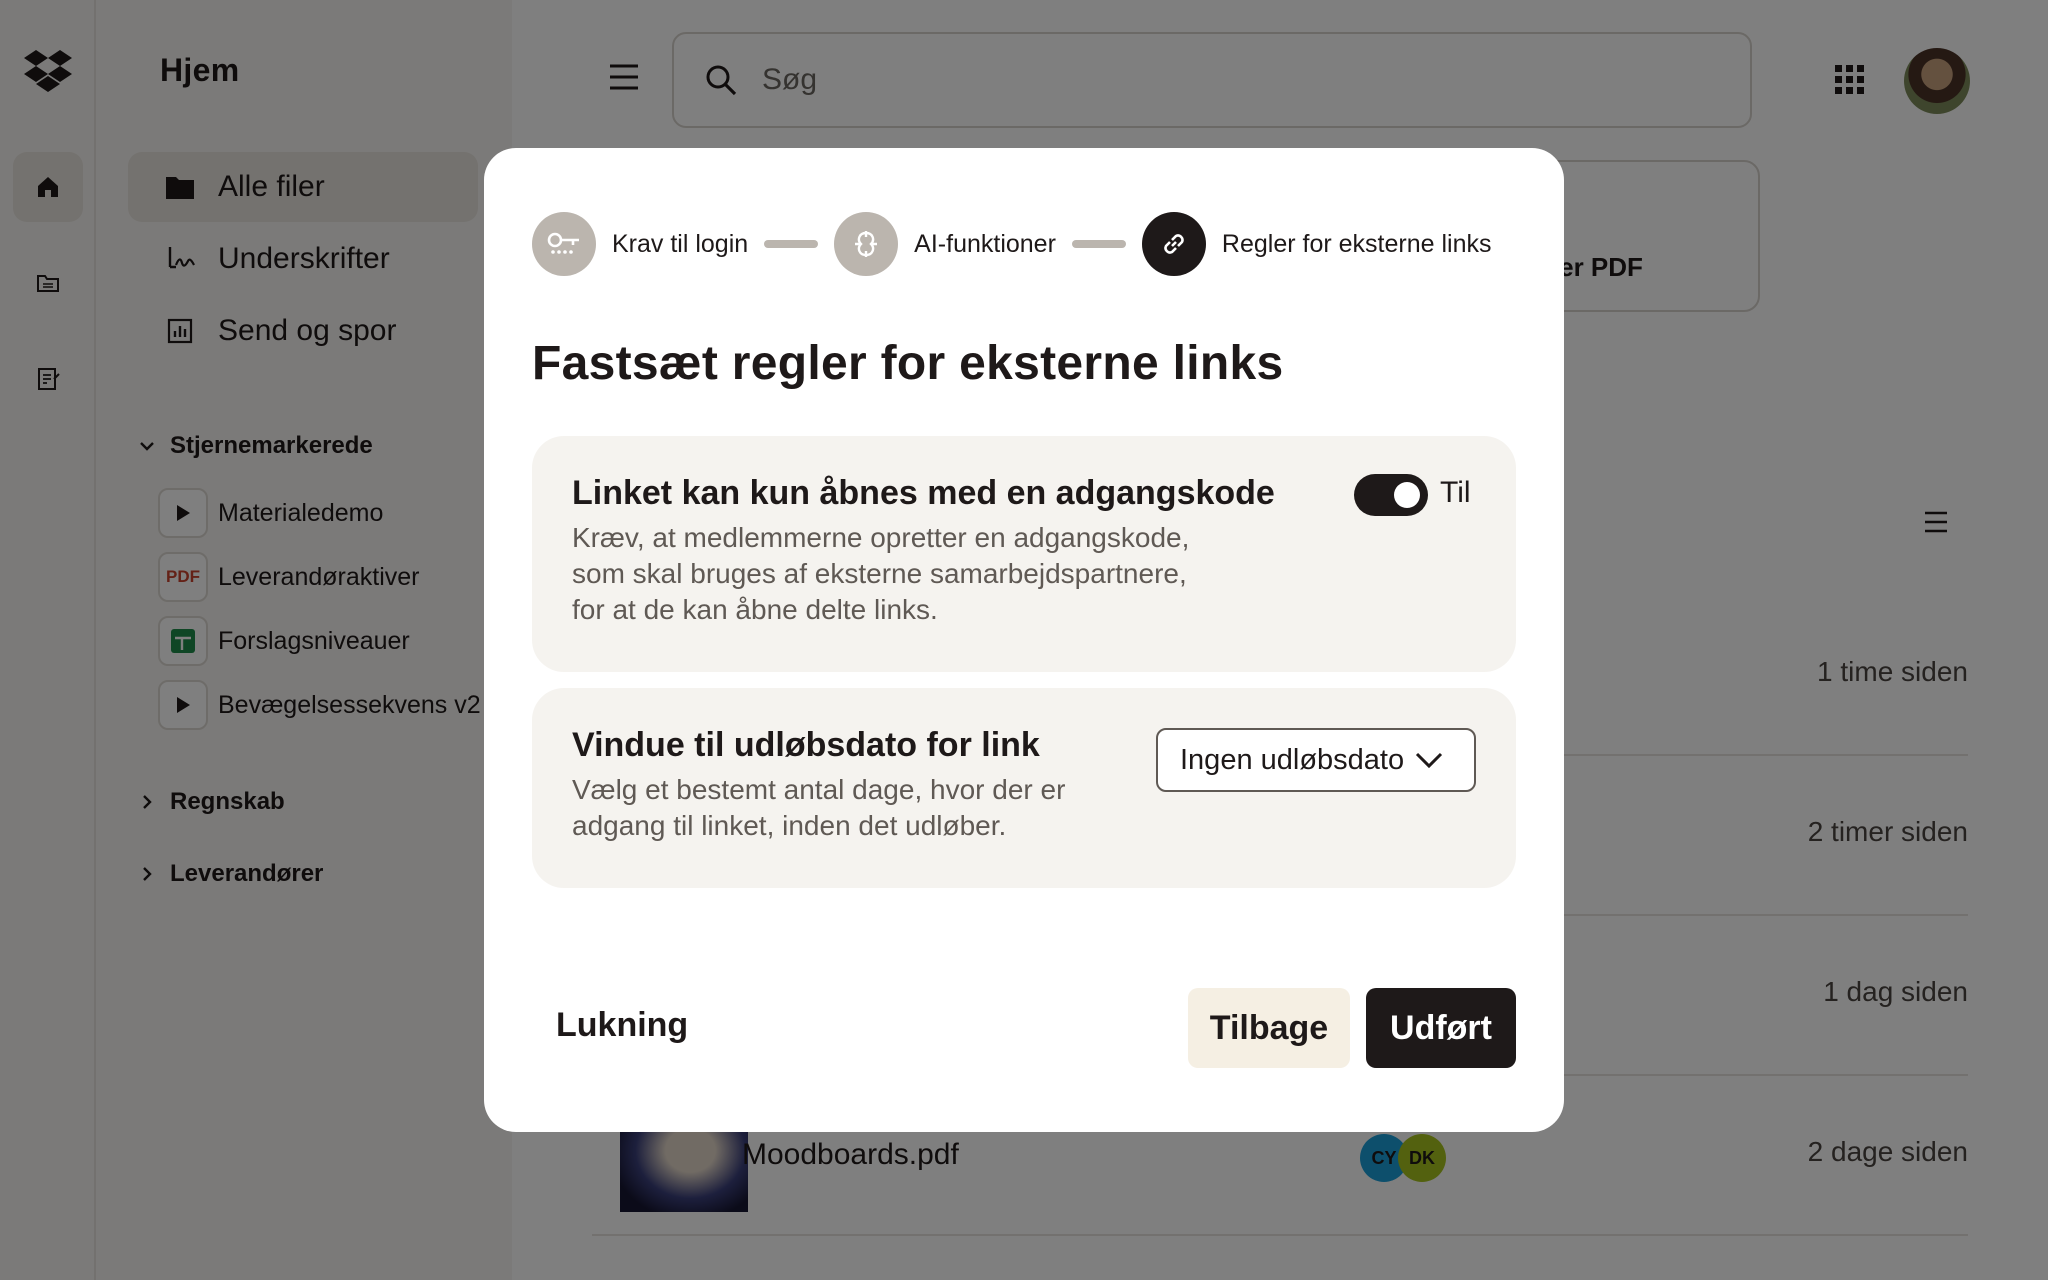 The height and width of the screenshot is (1280, 2048). Describe the element at coordinates (564, 244) in the screenshot. I see `key-icon` at that location.